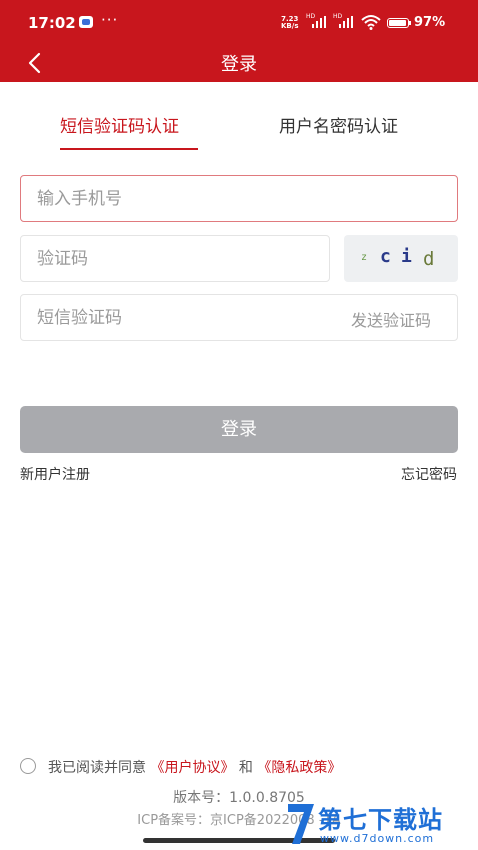 The height and width of the screenshot is (850, 478). What do you see at coordinates (311, 16) in the screenshot?
I see `sim1-label: HD` at bounding box center [311, 16].